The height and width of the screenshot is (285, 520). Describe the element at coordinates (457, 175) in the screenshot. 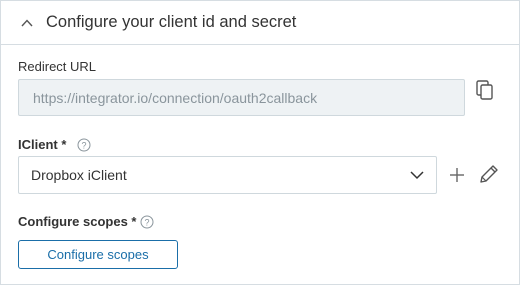

I see `plus-icon` at that location.